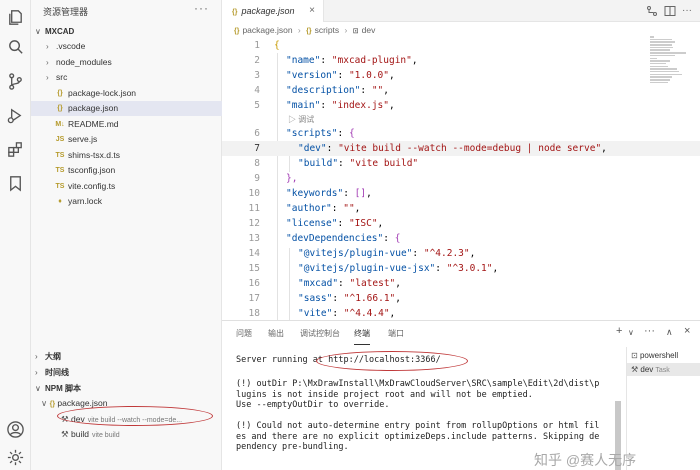  Describe the element at coordinates (634, 355) in the screenshot. I see `terminal-icon: ⊡` at that location.